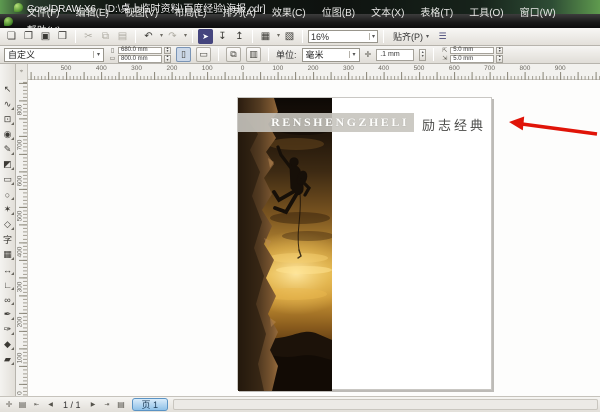 The height and width of the screenshot is (412, 600). I want to click on text-tool-icon: 字, so click(7, 239).